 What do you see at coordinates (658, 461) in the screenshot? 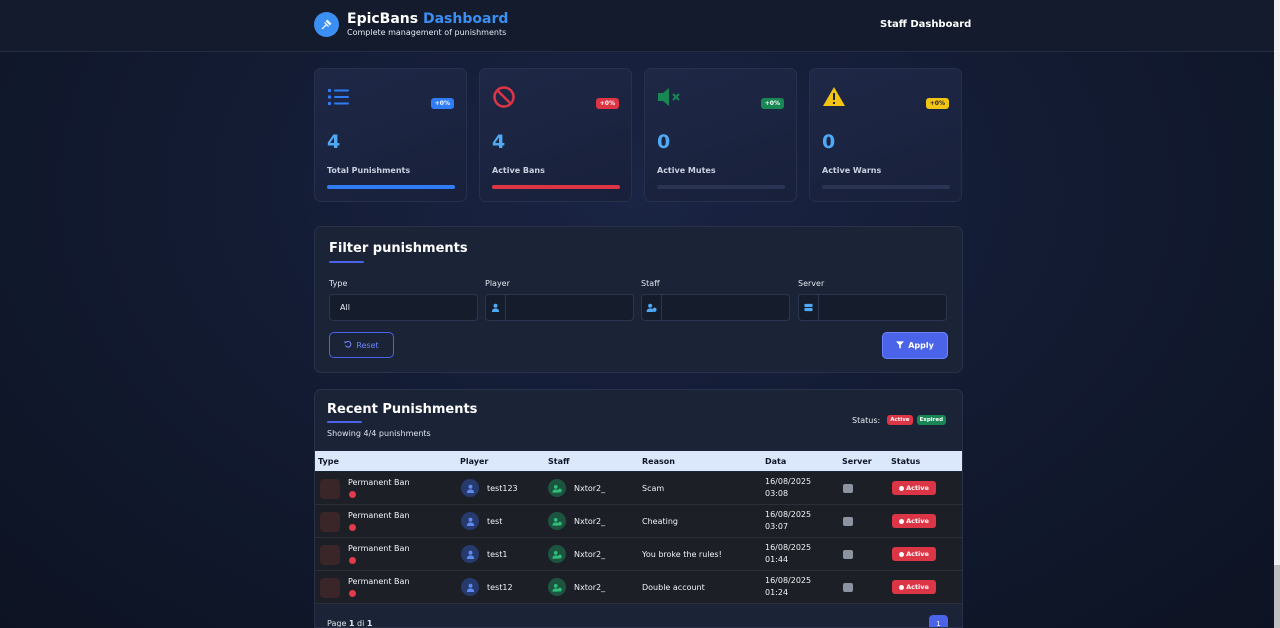
I see `column-header-reason: Reason` at bounding box center [658, 461].